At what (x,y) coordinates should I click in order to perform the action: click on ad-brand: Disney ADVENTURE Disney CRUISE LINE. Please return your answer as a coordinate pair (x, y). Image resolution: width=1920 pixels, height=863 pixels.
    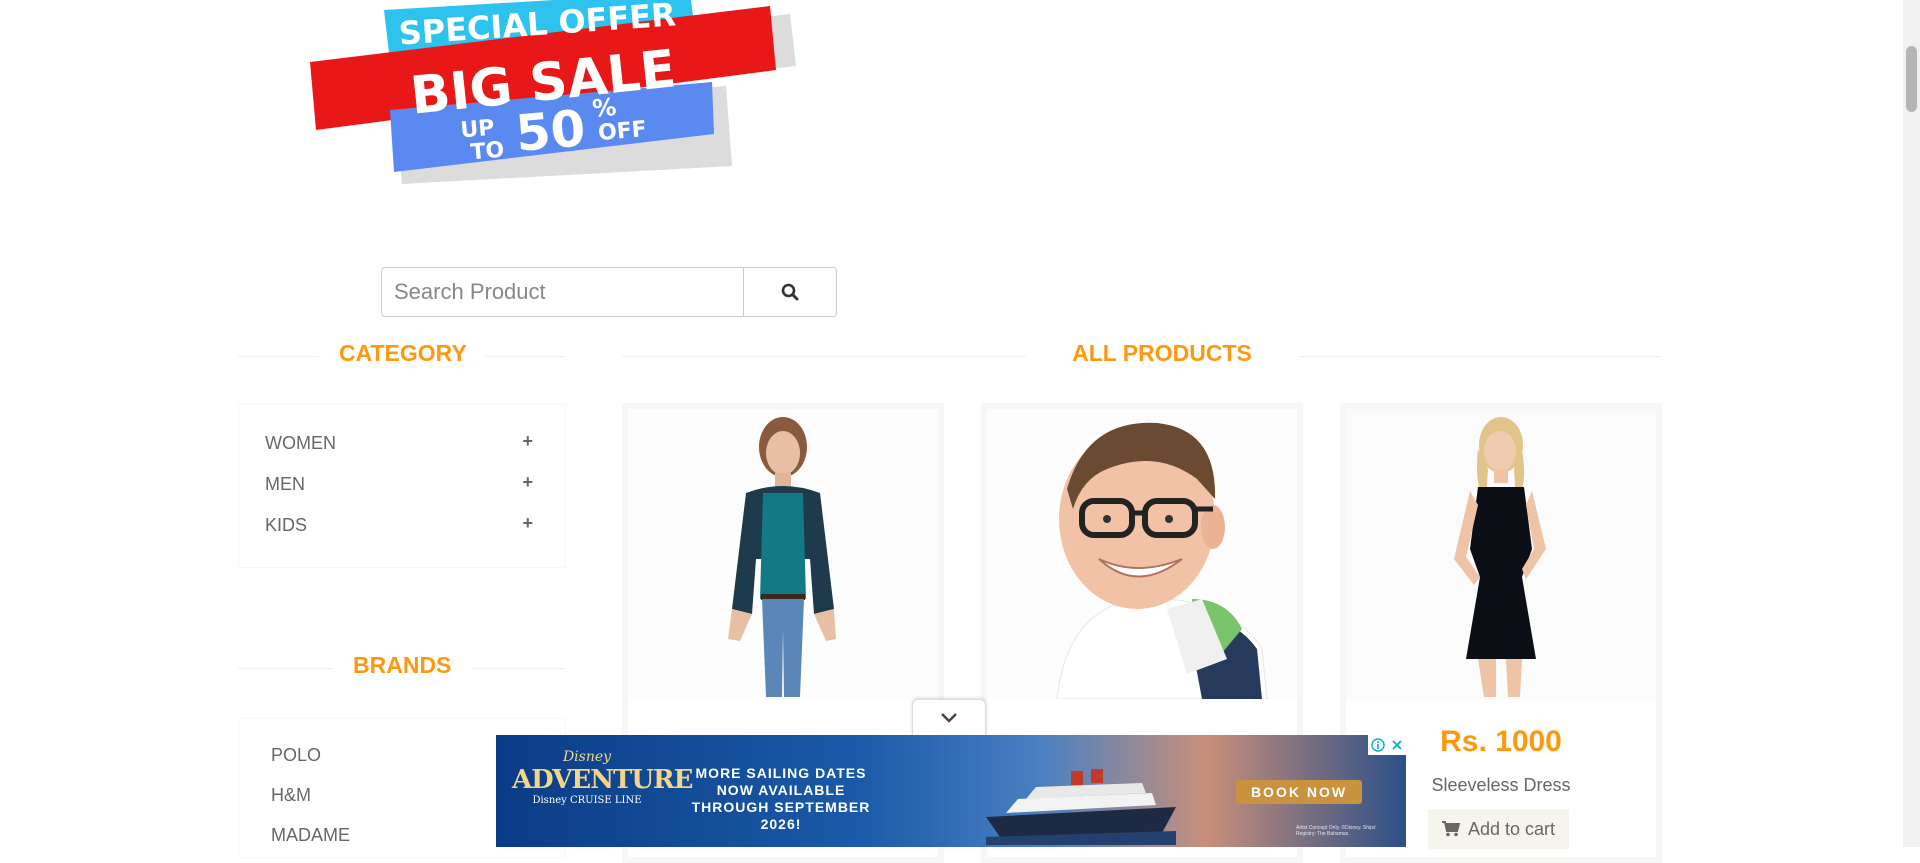
    Looking at the image, I should click on (602, 777).